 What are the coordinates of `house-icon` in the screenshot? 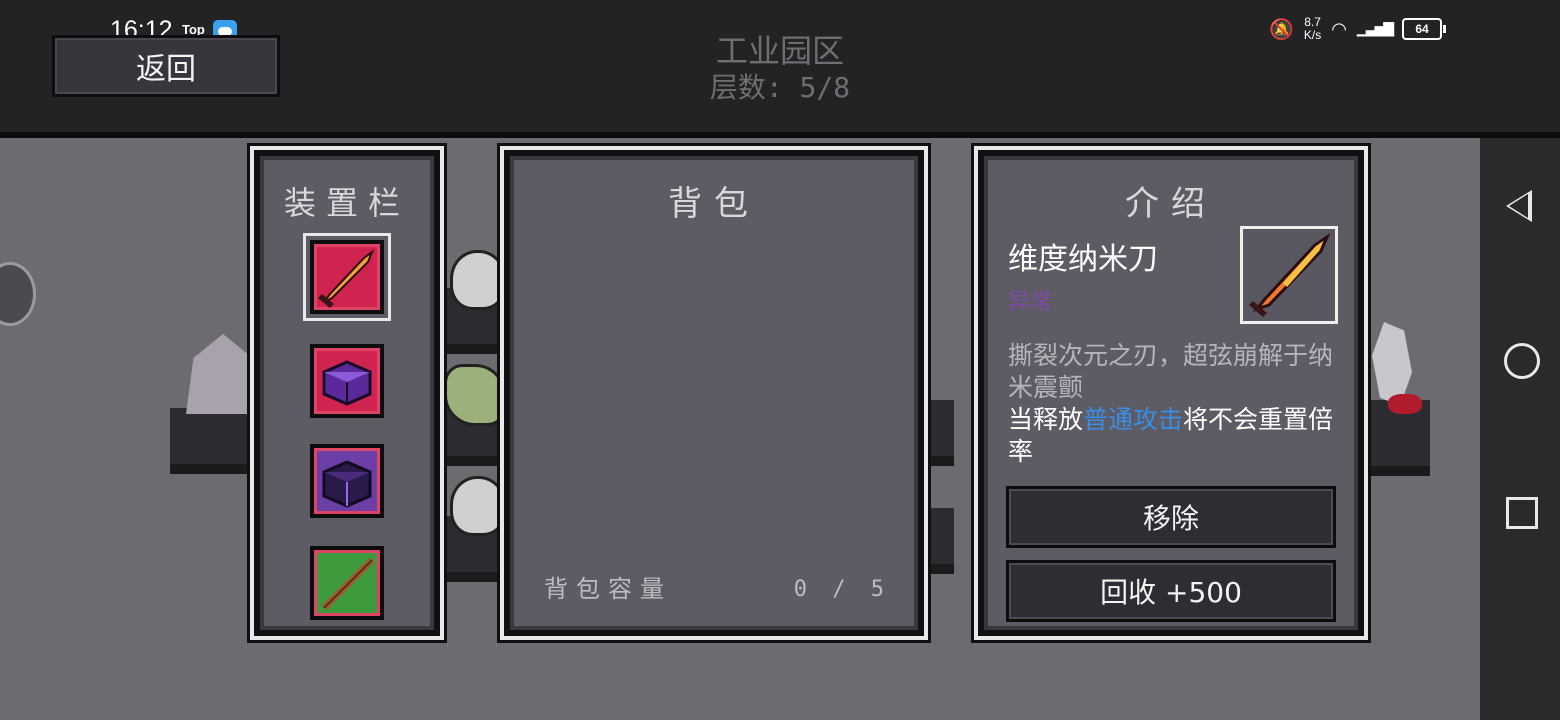 It's located at (223, 374).